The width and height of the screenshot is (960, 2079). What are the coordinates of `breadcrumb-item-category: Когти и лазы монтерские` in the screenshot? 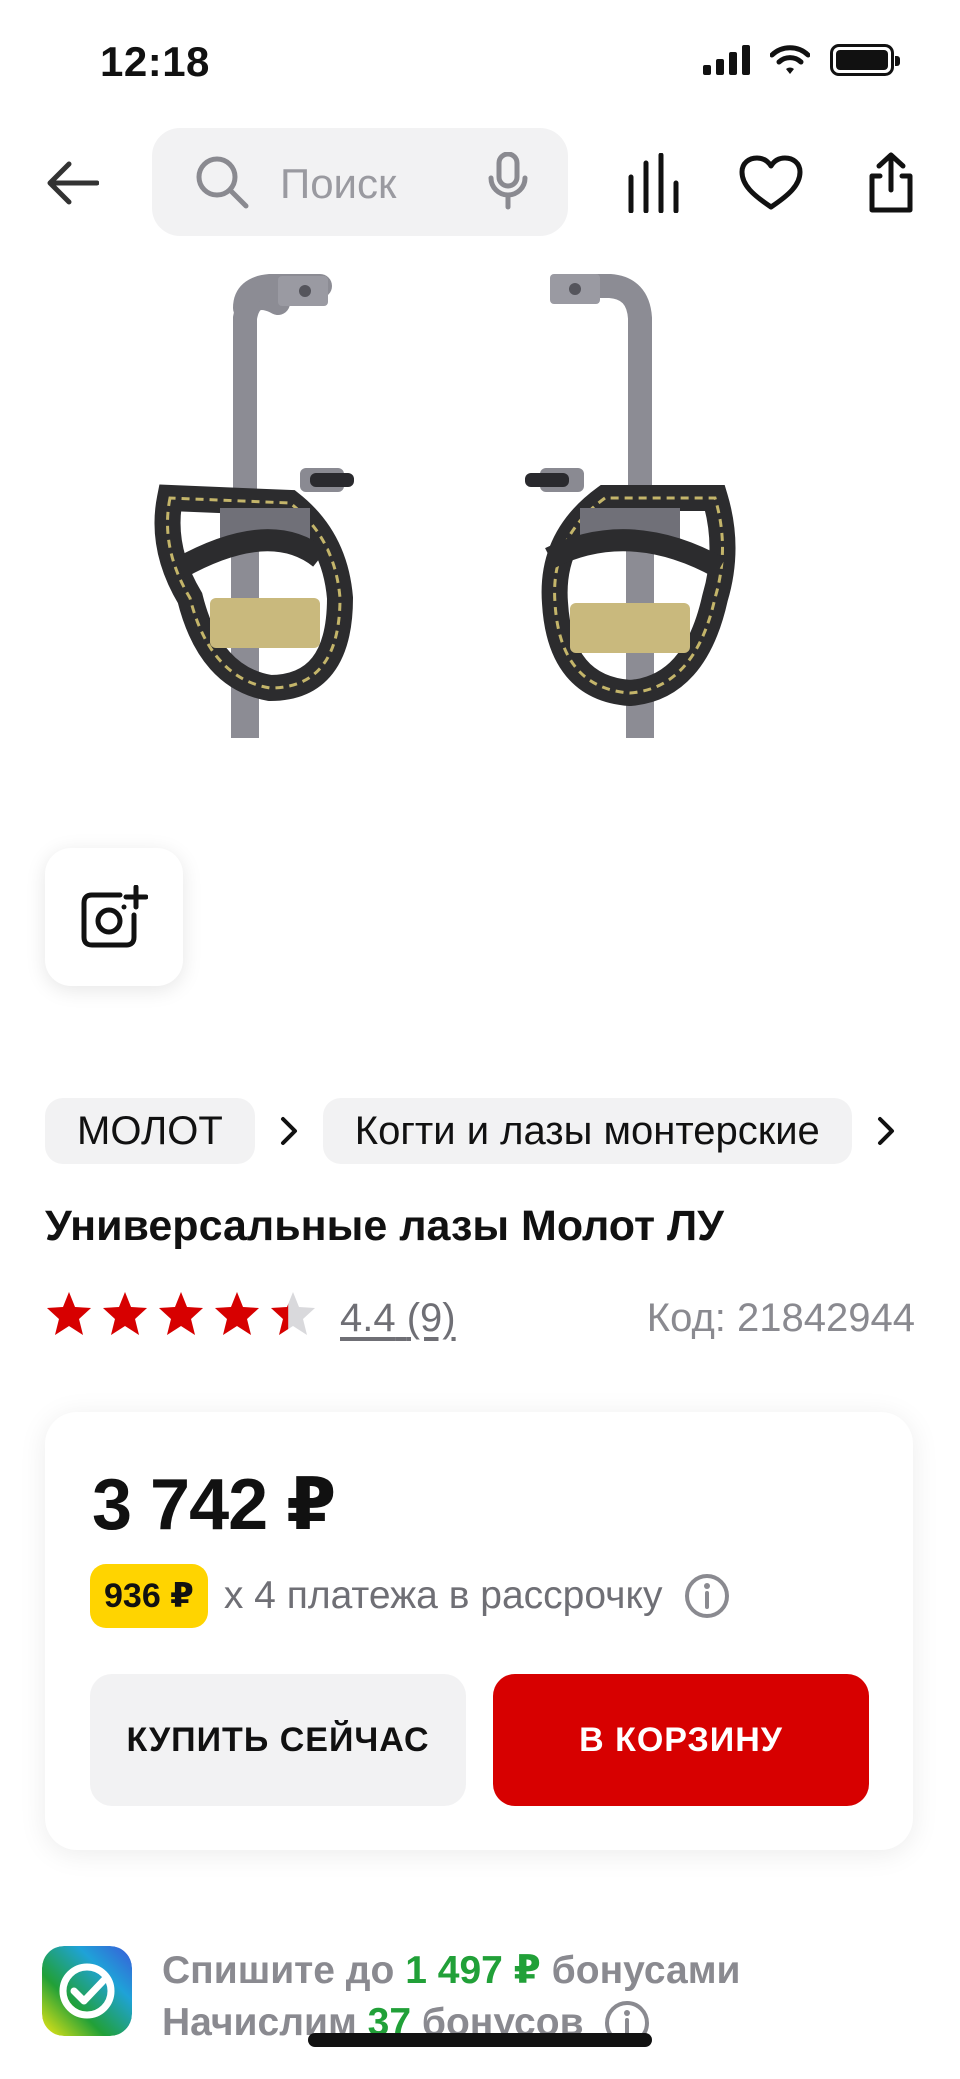 It's located at (587, 1131).